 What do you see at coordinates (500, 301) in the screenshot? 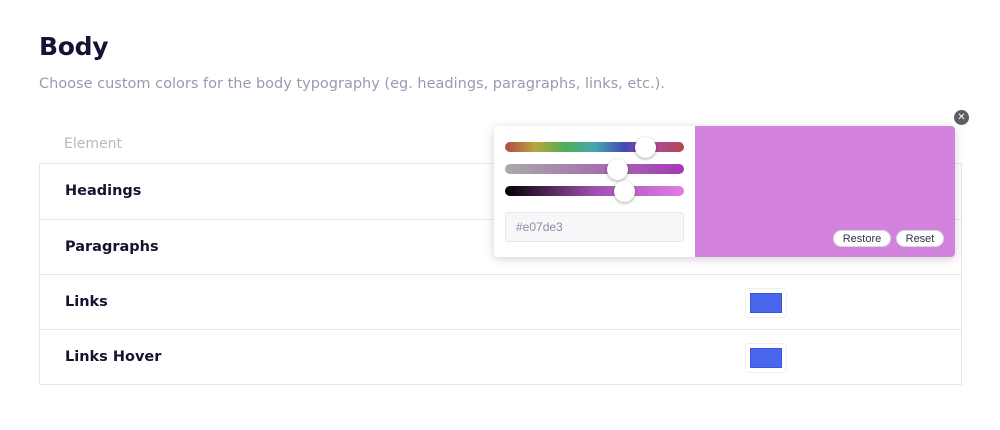
I see `table-row: Links` at bounding box center [500, 301].